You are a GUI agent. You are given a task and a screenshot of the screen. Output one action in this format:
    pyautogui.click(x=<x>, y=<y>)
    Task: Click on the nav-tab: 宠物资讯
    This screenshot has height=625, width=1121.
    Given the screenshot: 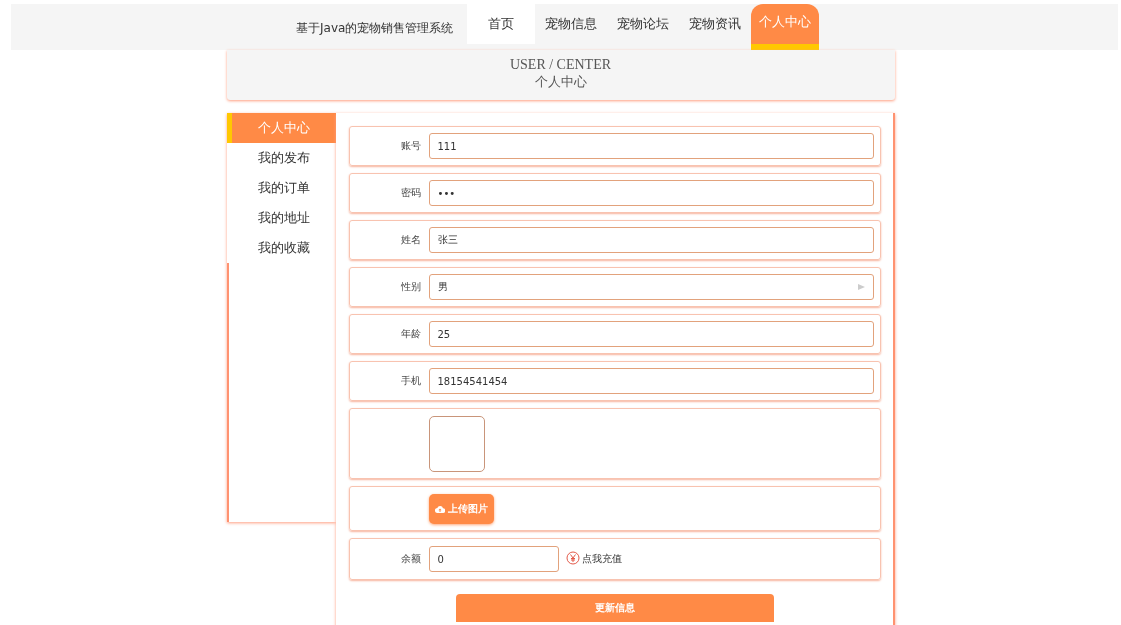 What is the action you would take?
    pyautogui.click(x=715, y=24)
    